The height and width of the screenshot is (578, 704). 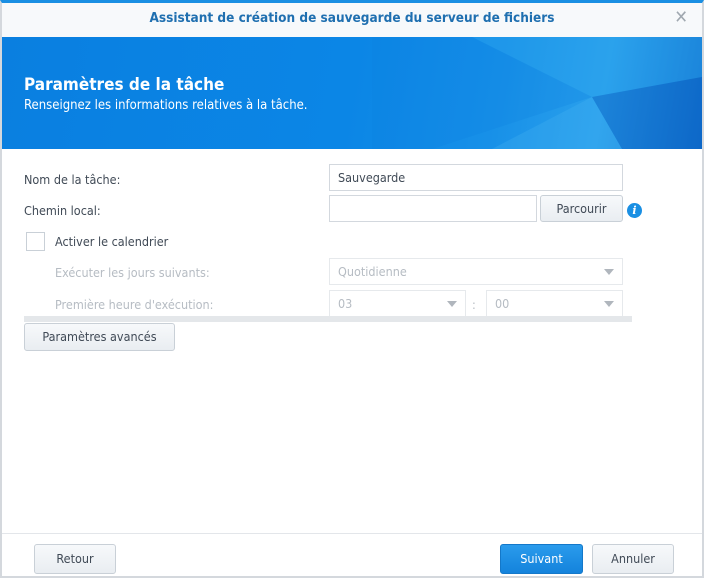 What do you see at coordinates (35, 241) in the screenshot?
I see `schedule-checkbox` at bounding box center [35, 241].